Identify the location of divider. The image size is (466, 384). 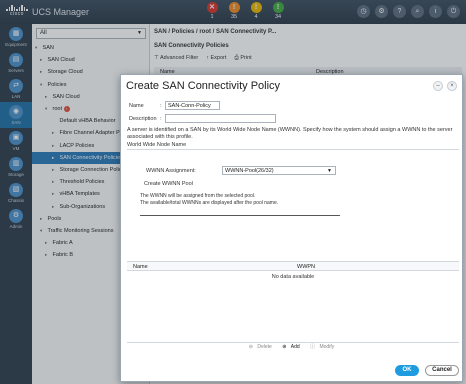
(240, 215).